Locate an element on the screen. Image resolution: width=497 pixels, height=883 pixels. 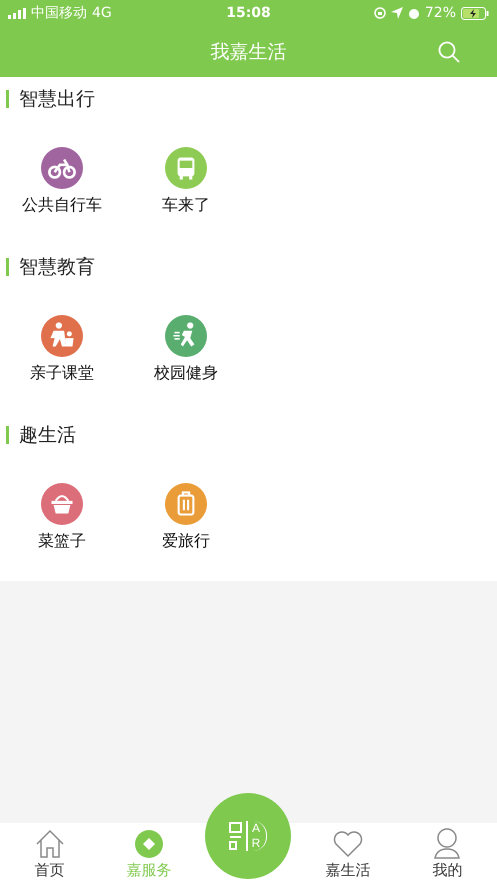
section-title: 智慧教育 is located at coordinates (50, 267).